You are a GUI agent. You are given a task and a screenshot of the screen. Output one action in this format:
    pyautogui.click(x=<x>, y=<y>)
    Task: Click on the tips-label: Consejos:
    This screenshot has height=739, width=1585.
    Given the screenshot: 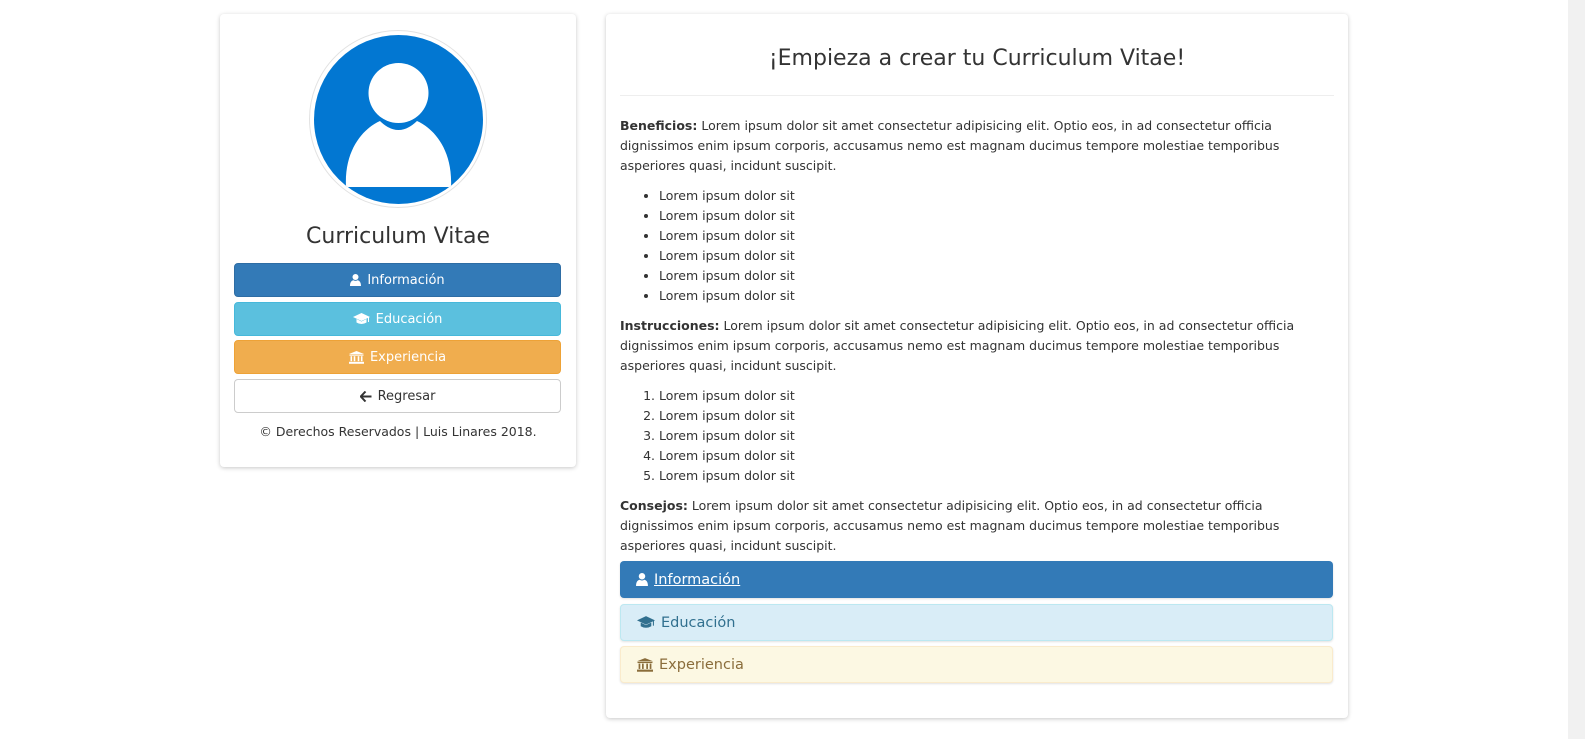 What is the action you would take?
    pyautogui.click(x=654, y=505)
    